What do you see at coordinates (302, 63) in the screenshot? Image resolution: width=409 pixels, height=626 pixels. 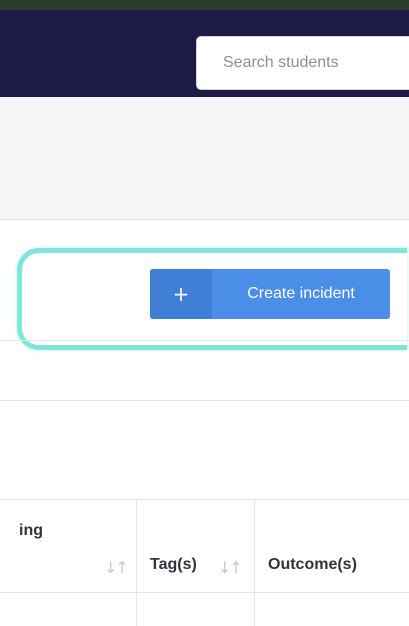 I see `search-students-input` at bounding box center [302, 63].